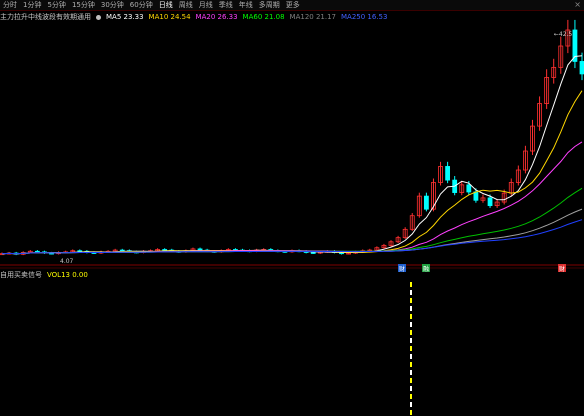  What do you see at coordinates (67, 275) in the screenshot?
I see `sub-legend-vol13: VOL13 0.00` at bounding box center [67, 275].